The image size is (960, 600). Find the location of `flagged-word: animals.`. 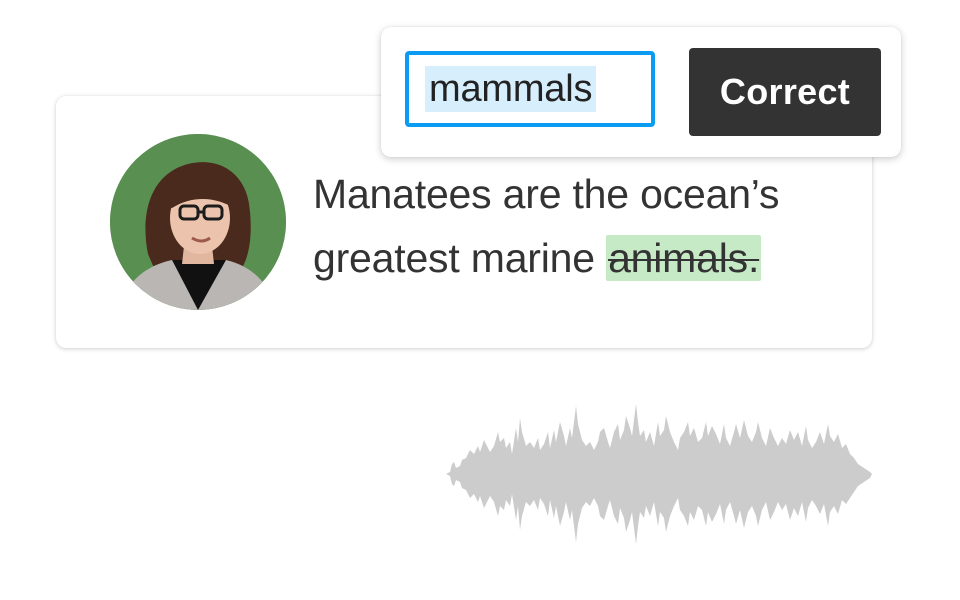

flagged-word: animals. is located at coordinates (684, 258).